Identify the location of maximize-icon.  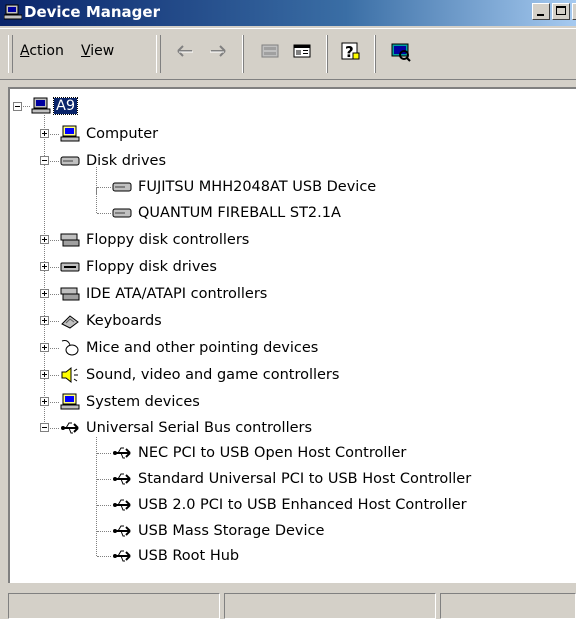
(561, 10).